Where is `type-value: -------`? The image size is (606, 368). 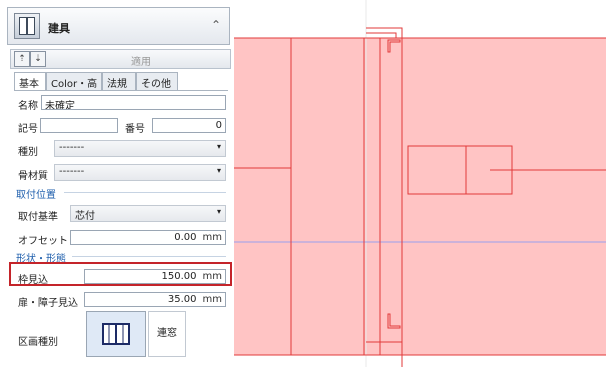
type-value: ------- is located at coordinates (72, 147).